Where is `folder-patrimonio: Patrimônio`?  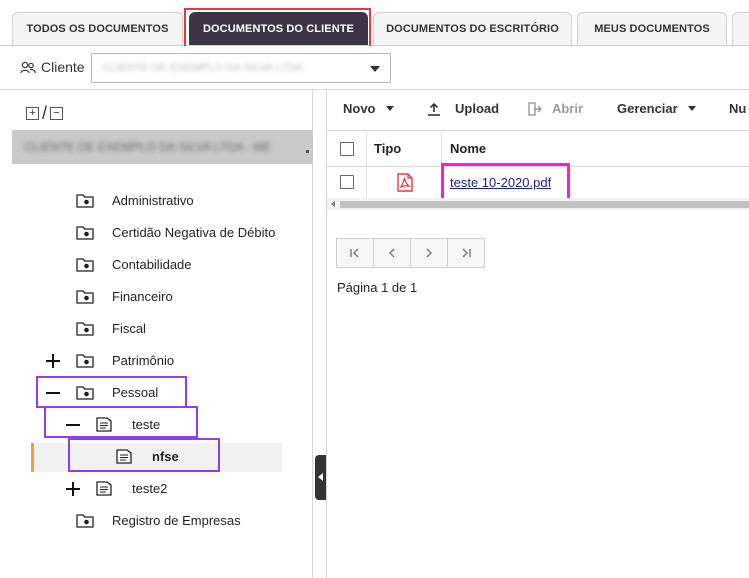
folder-patrimonio: Patrimônio is located at coordinates (162, 361).